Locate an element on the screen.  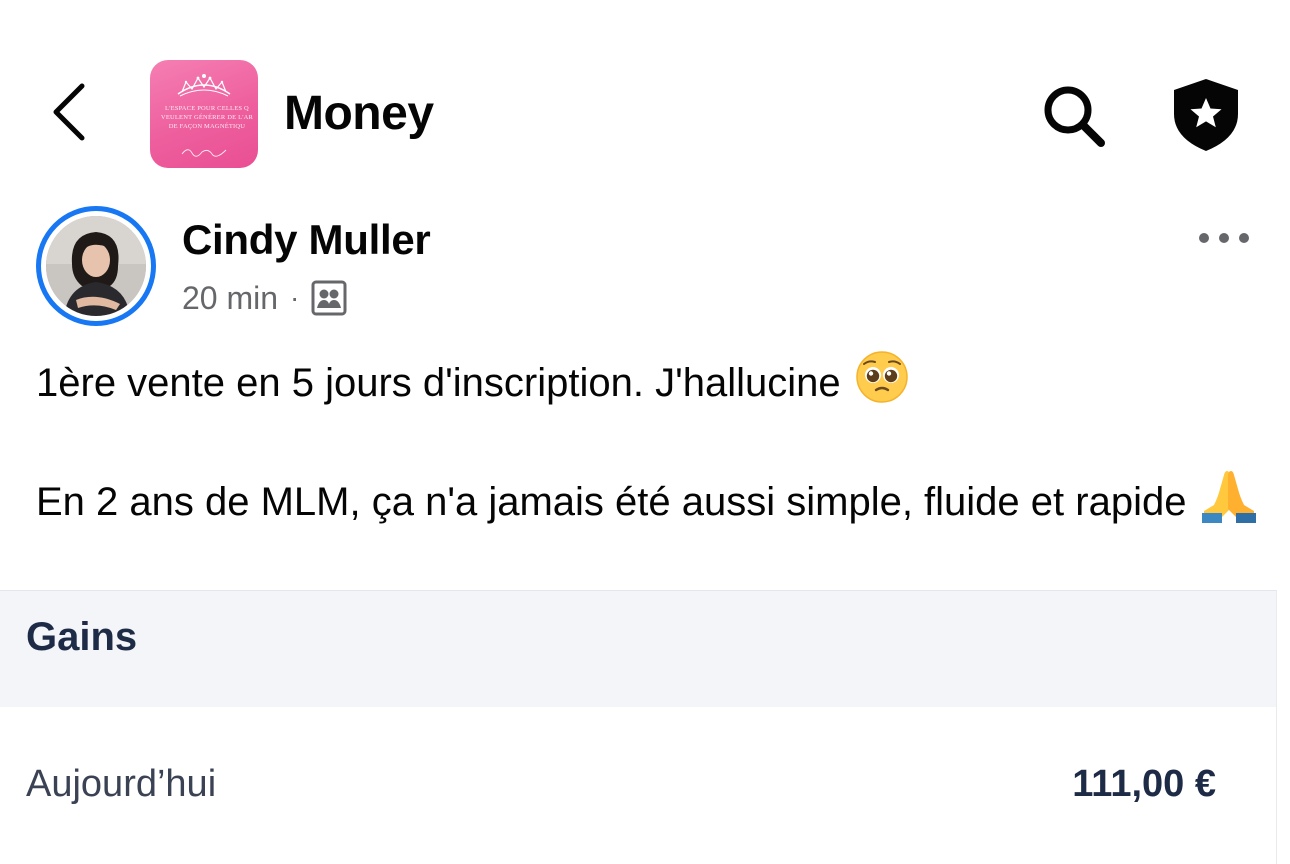
more-dots-icon is located at coordinates (1224, 238).